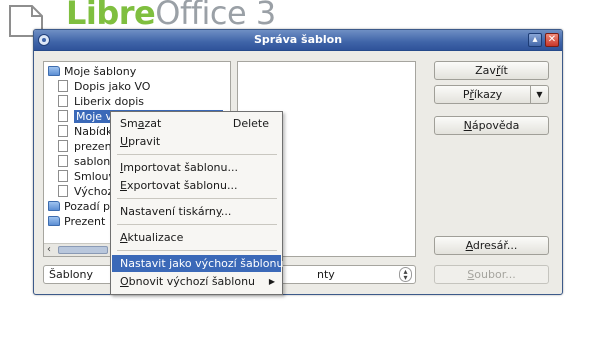 The image size is (600, 338). What do you see at coordinates (85, 146) in the screenshot?
I see `tree-item: prezen` at bounding box center [85, 146].